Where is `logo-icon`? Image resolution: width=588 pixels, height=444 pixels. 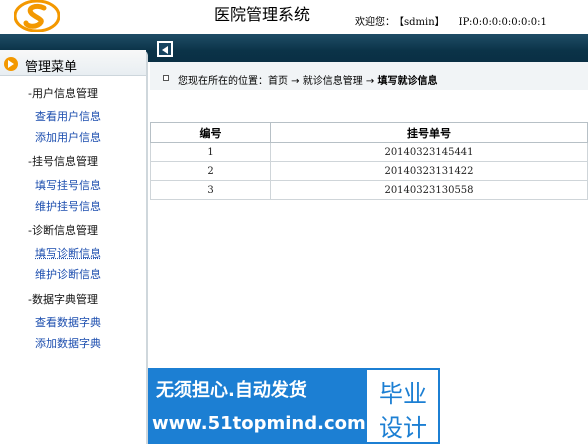 logo-icon is located at coordinates (37, 16).